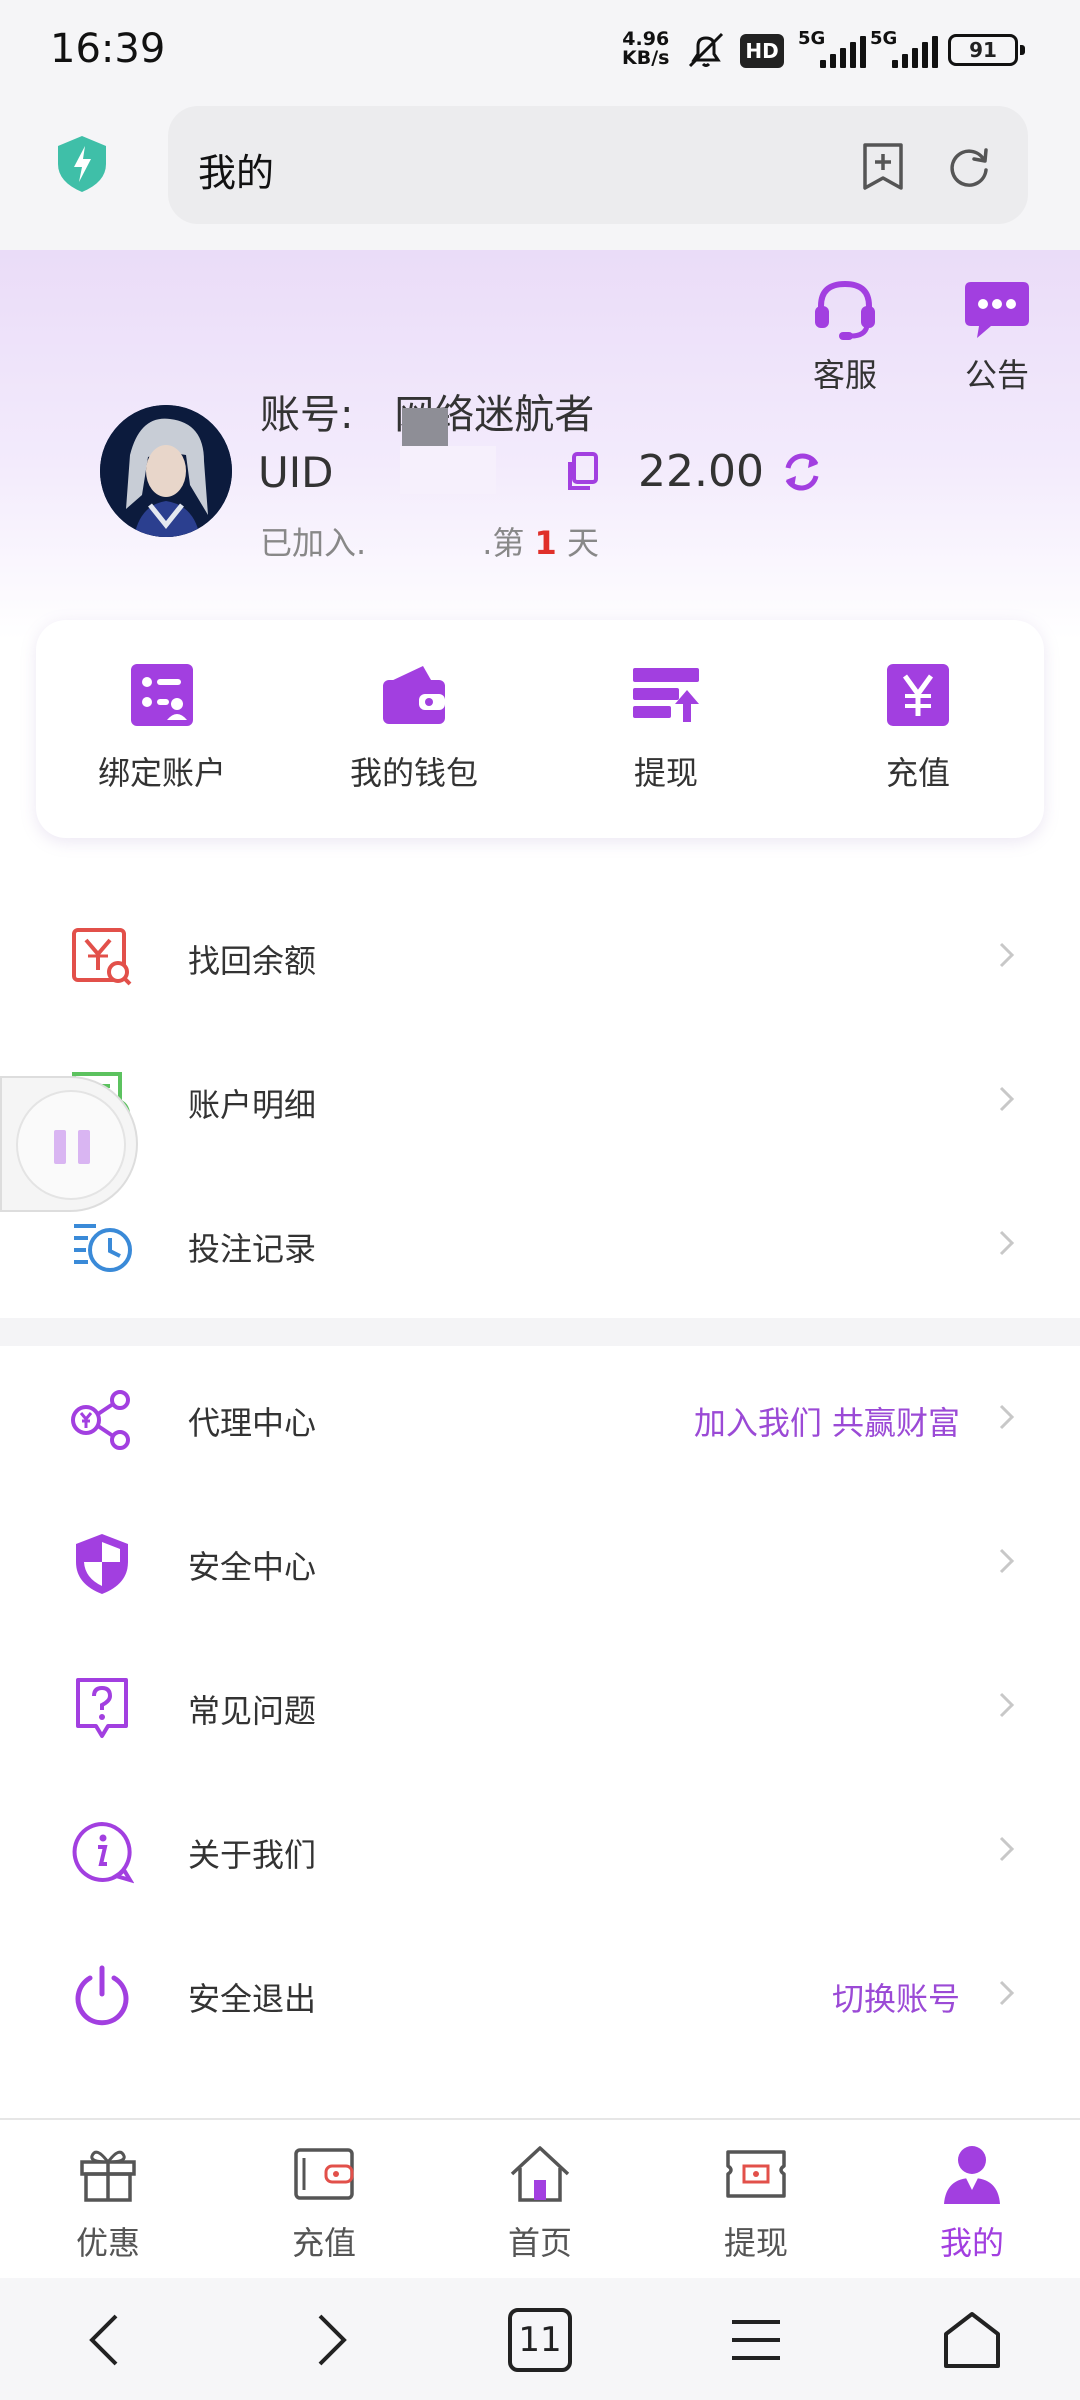 The width and height of the screenshot is (1080, 2400). Describe the element at coordinates (540, 729) in the screenshot. I see `quick-actions-card: 绑定账户 我的钱包 提现 充值` at that location.